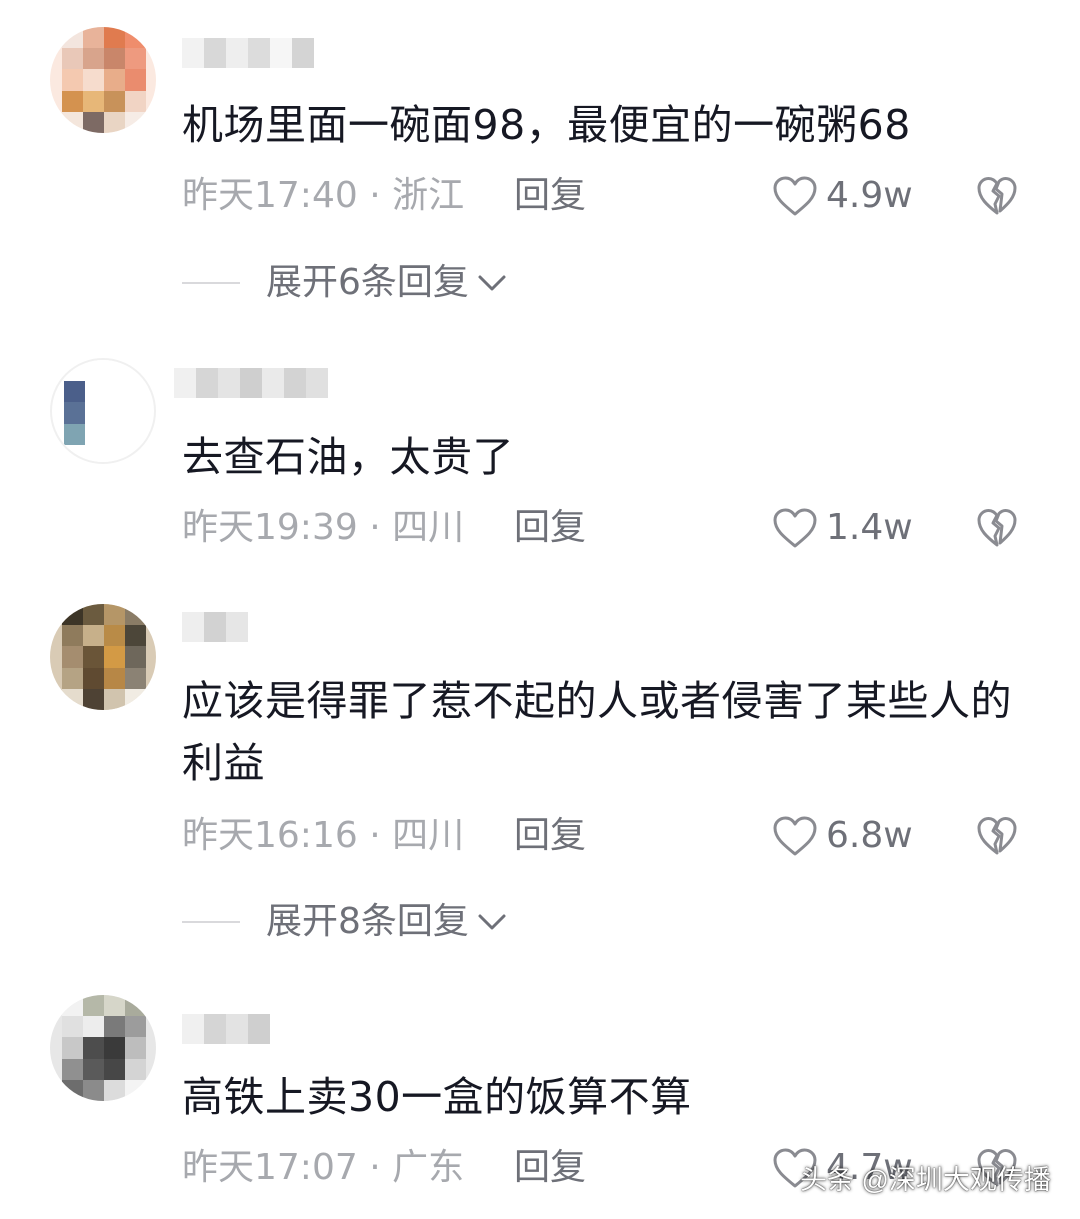 The height and width of the screenshot is (1219, 1080). I want to click on like-button: 6.8w, so click(842, 836).